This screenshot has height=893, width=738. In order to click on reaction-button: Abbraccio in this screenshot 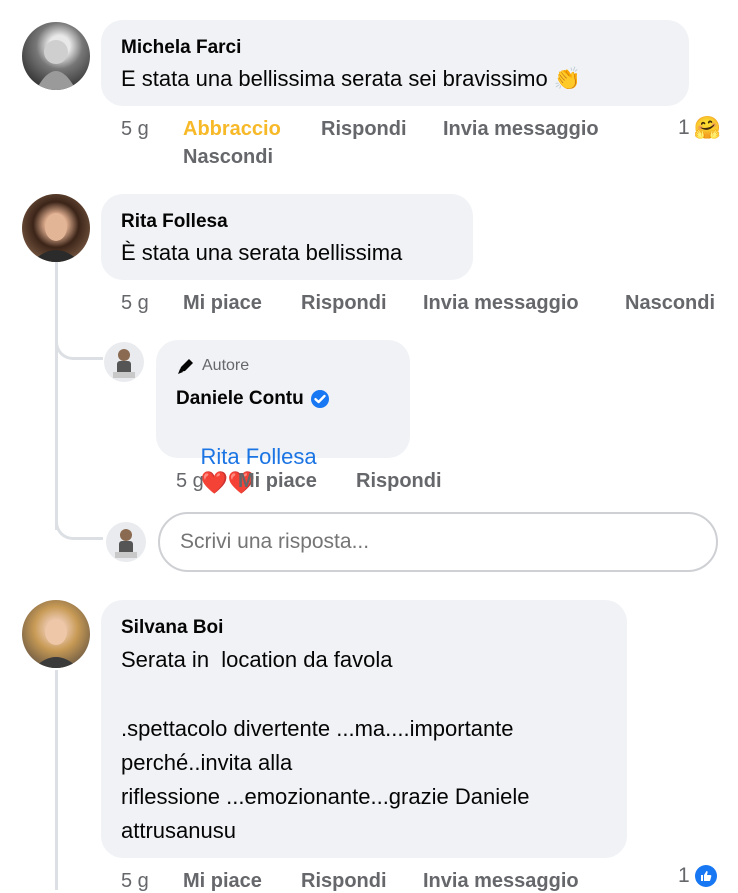, I will do `click(232, 129)`.